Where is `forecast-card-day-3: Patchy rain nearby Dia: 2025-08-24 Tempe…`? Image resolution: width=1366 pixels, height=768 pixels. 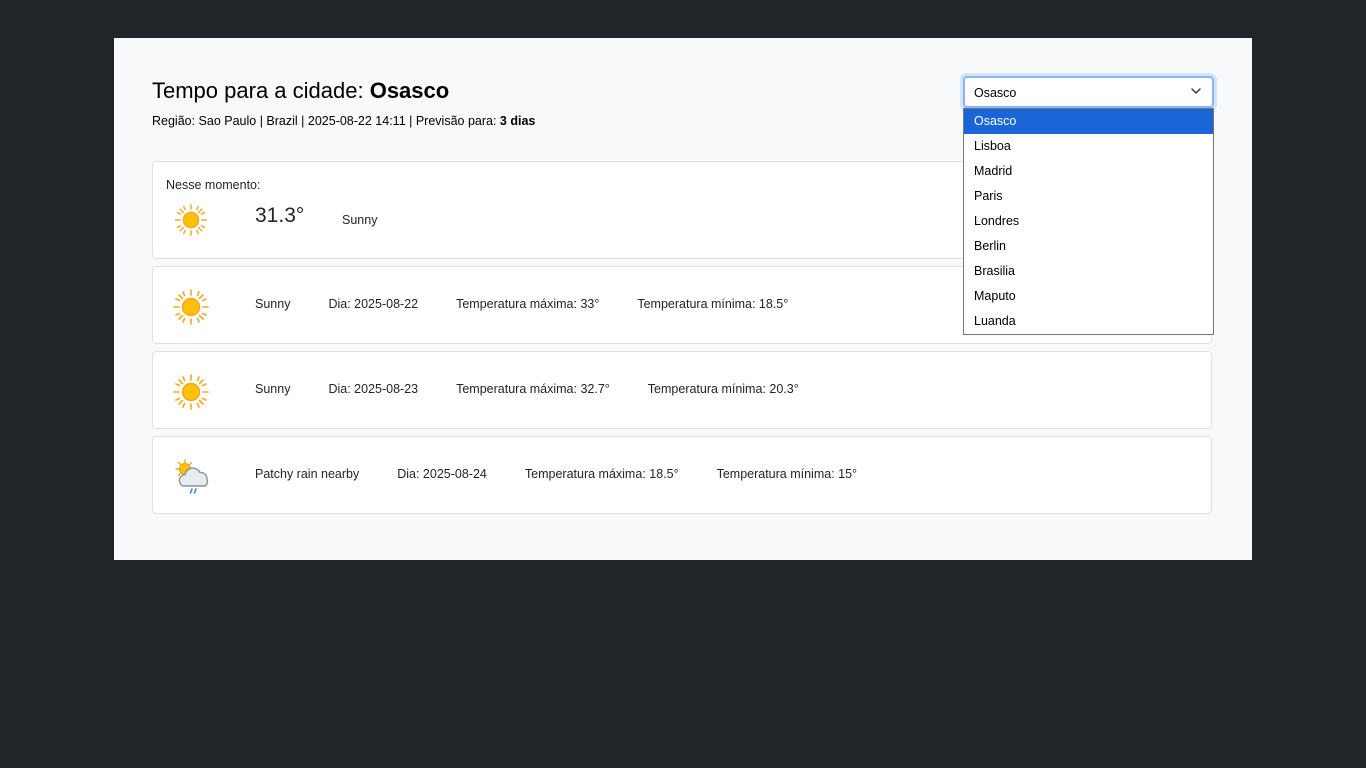
forecast-card-day-3: Patchy rain nearby Dia: 2025-08-24 Tempe… is located at coordinates (682, 475).